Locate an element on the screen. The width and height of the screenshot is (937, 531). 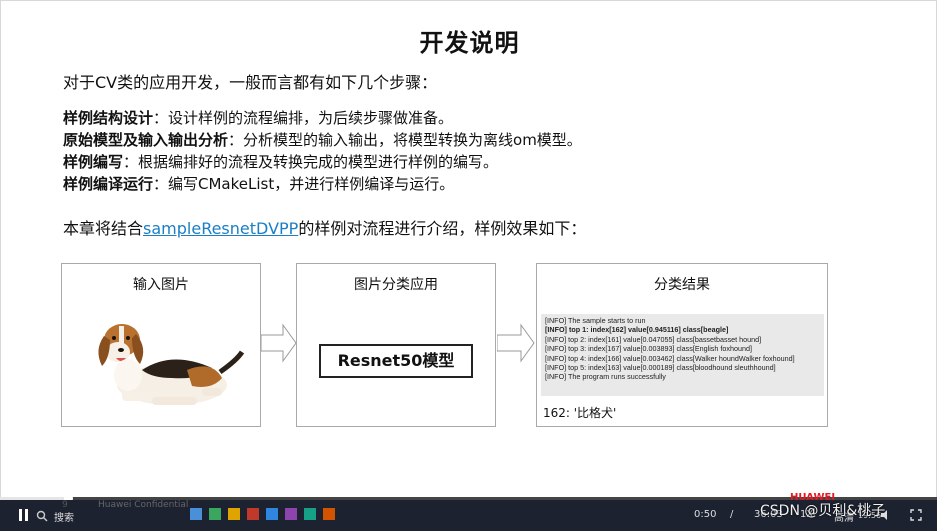
fullscreen-icon is located at coordinates (916, 515).